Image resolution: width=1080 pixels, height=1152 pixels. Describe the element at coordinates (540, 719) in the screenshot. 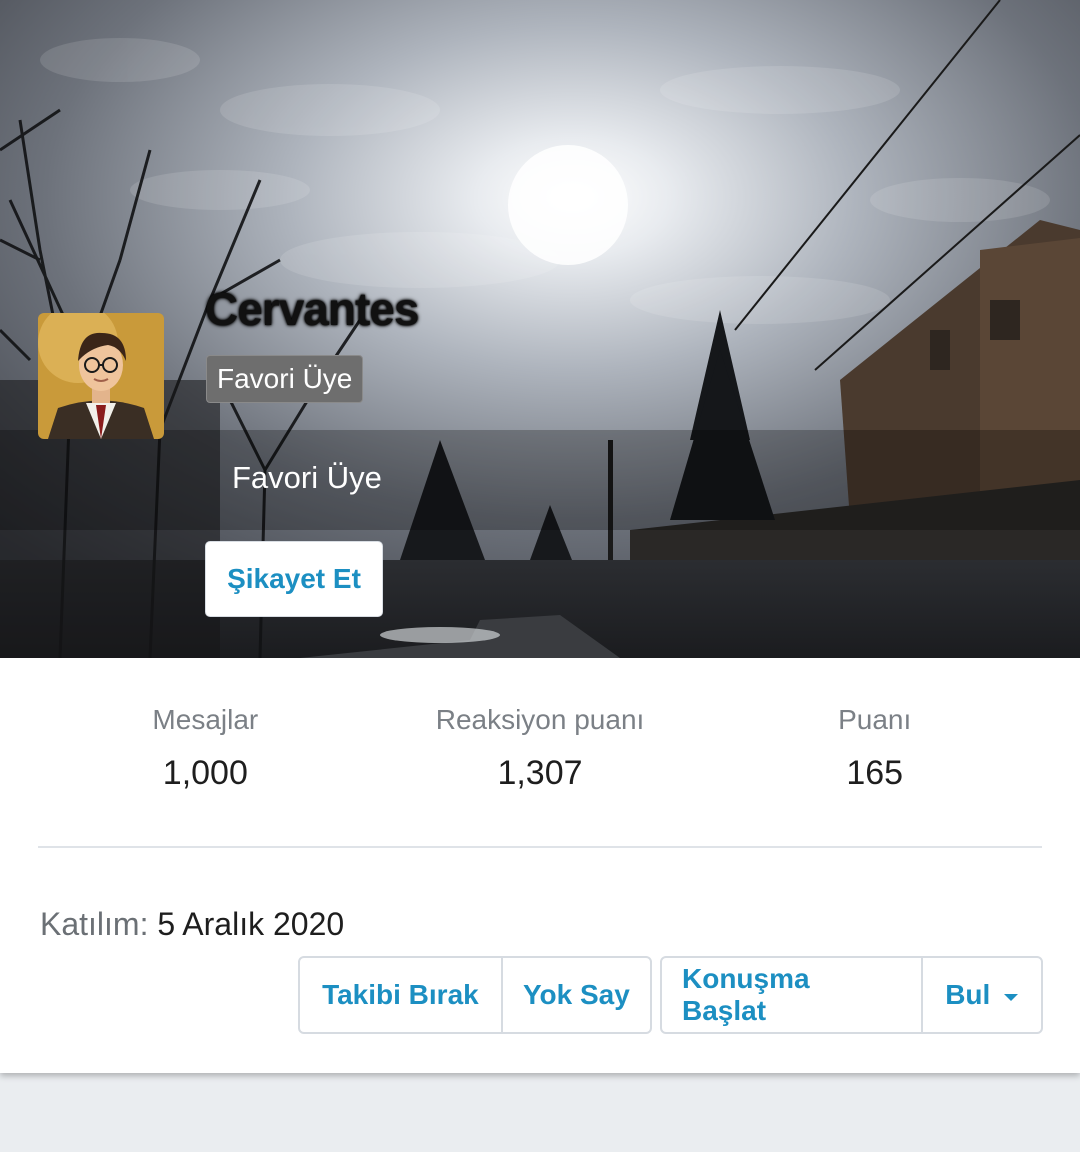

I see `stat-reaction-label: Reaksiyon puanı` at that location.